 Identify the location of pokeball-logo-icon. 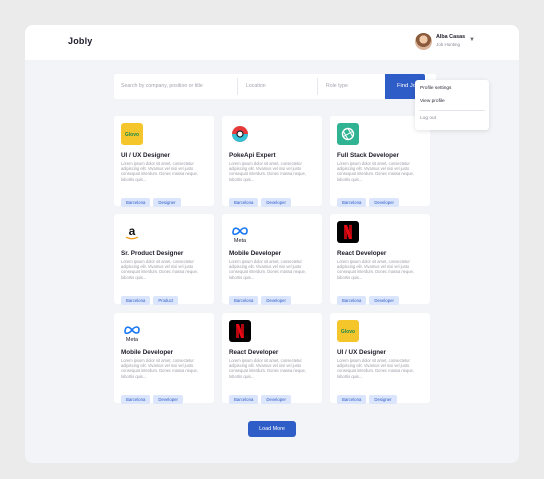
(240, 134).